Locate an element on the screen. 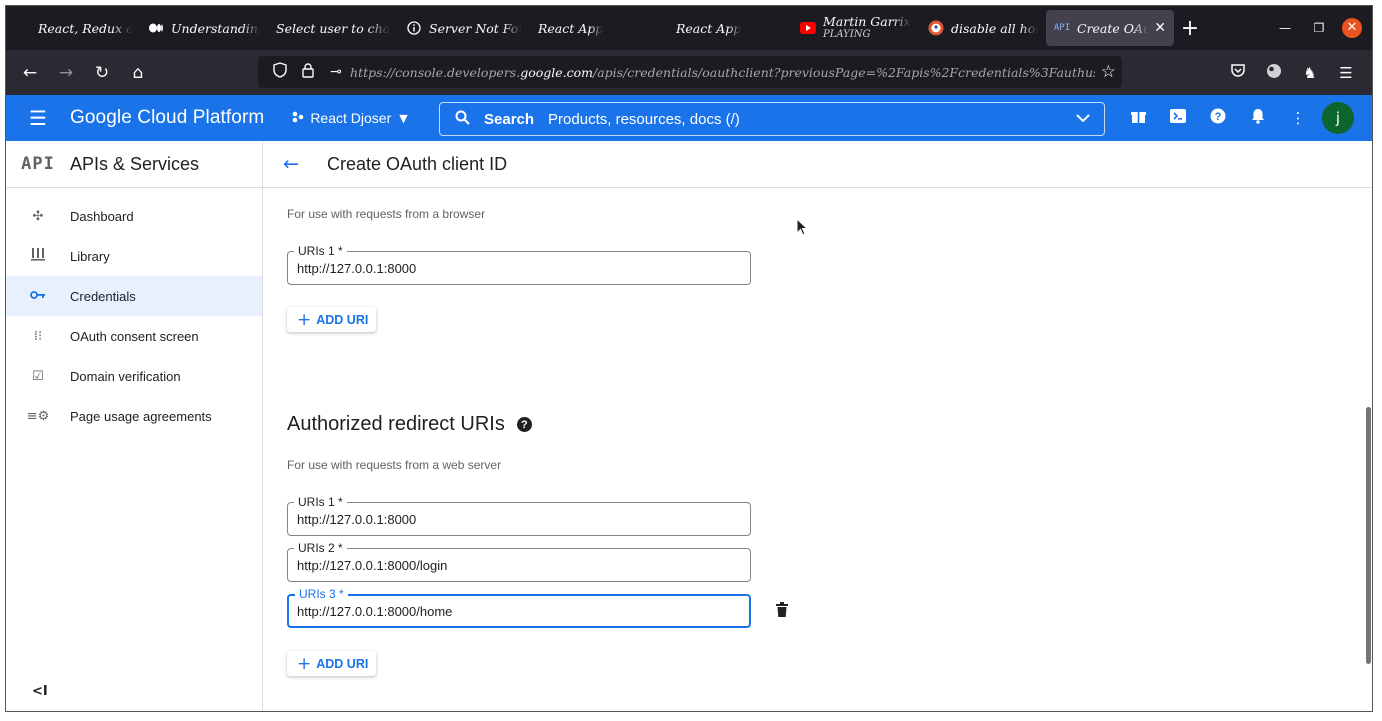 The width and height of the screenshot is (1382, 721). collapse-sidebar-icon: <I is located at coordinates (40, 691).